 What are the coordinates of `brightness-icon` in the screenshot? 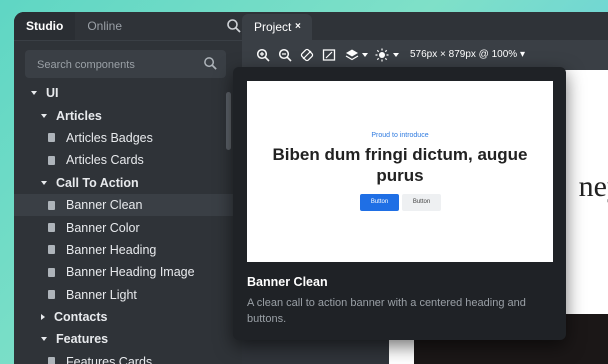 It's located at (382, 55).